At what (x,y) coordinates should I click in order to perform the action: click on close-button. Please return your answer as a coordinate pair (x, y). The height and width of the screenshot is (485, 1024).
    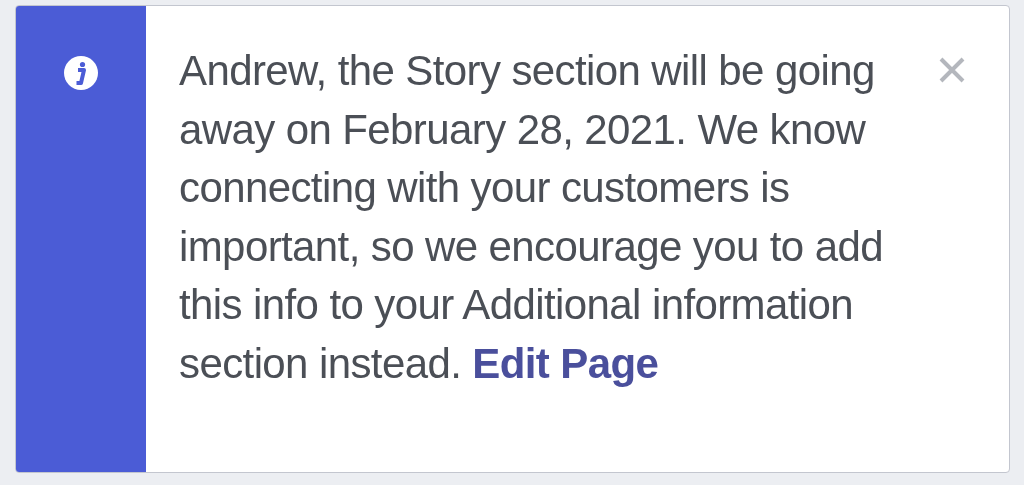
    Looking at the image, I should click on (952, 70).